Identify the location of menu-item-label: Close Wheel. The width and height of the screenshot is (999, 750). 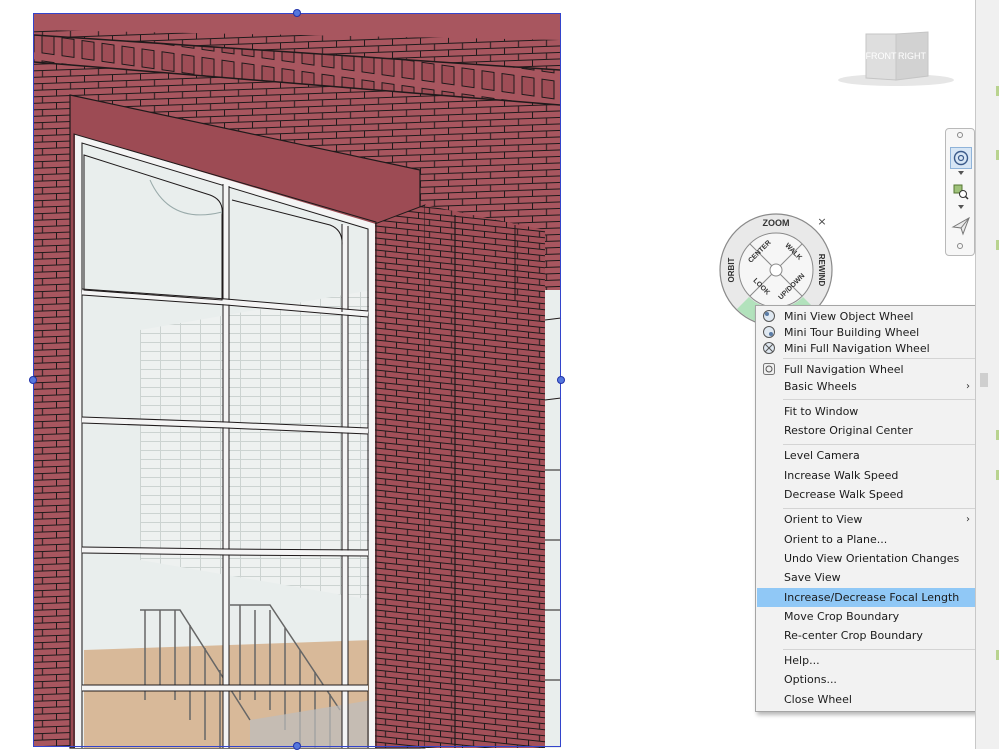
(818, 699).